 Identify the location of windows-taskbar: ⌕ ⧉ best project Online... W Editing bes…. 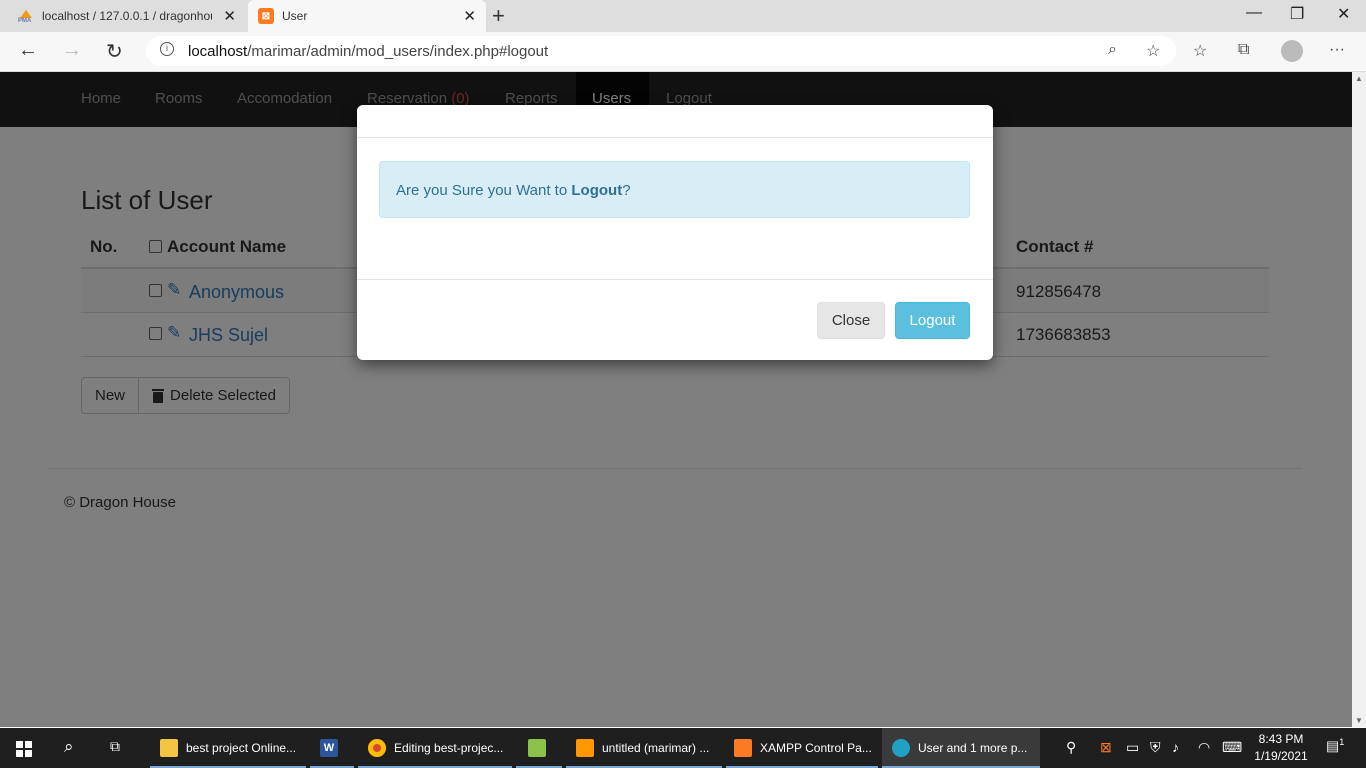
(683, 748).